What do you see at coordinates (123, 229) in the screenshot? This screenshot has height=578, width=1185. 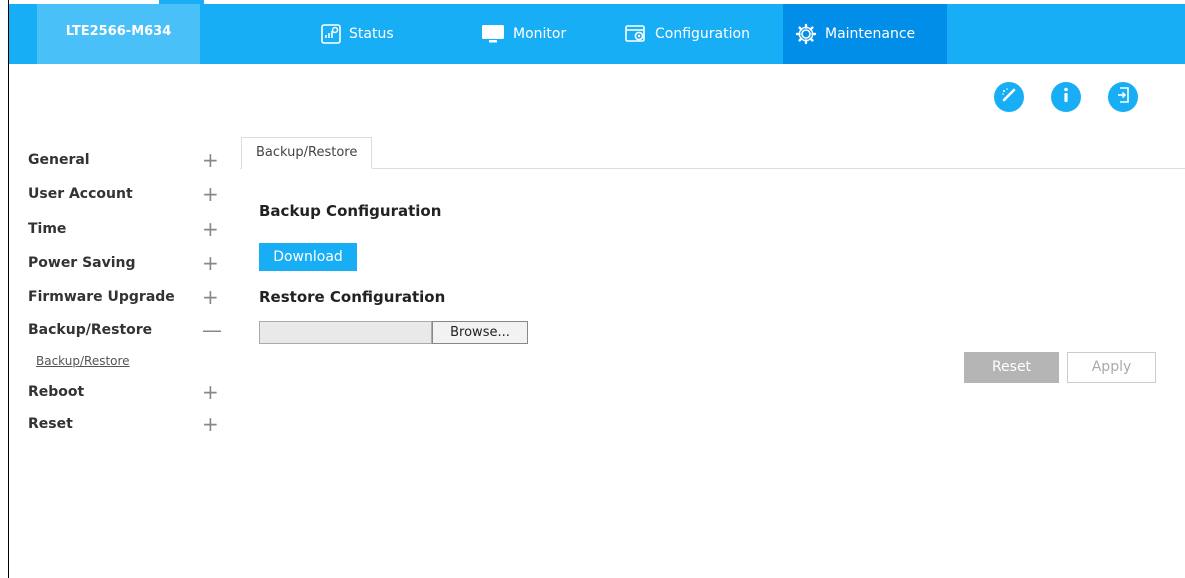 I see `sidebar-item-time: Time +` at bounding box center [123, 229].